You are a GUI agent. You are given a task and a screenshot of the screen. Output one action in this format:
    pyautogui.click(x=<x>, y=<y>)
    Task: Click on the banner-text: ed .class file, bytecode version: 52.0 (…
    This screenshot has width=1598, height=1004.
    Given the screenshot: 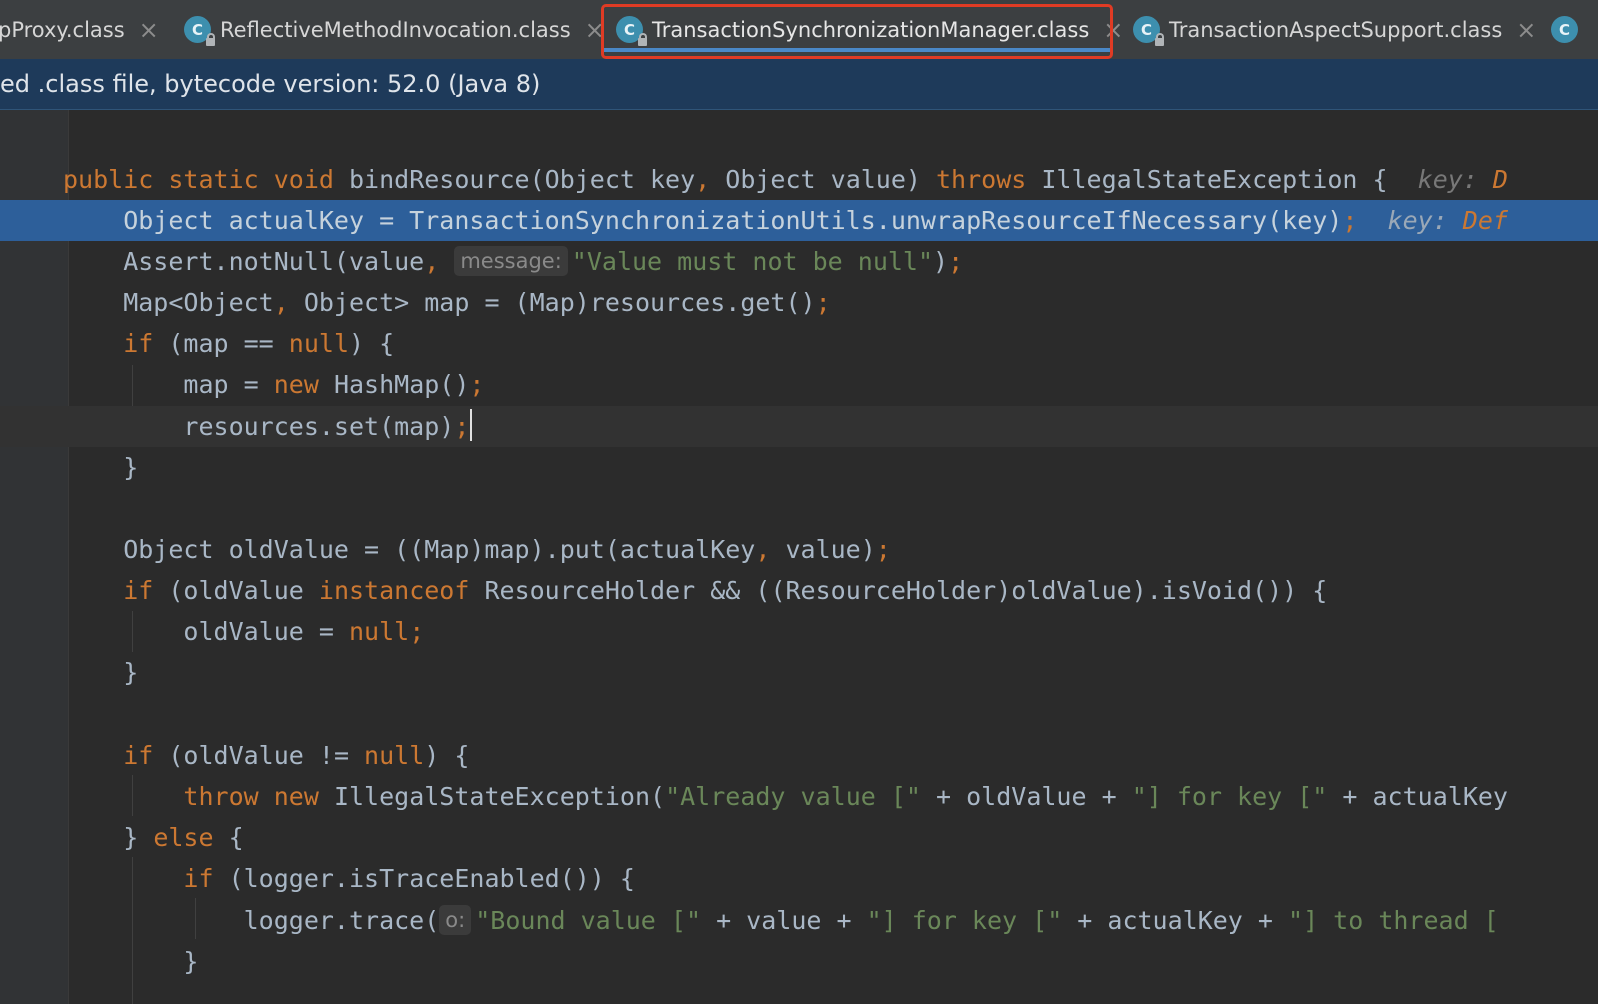 What is the action you would take?
    pyautogui.click(x=270, y=84)
    